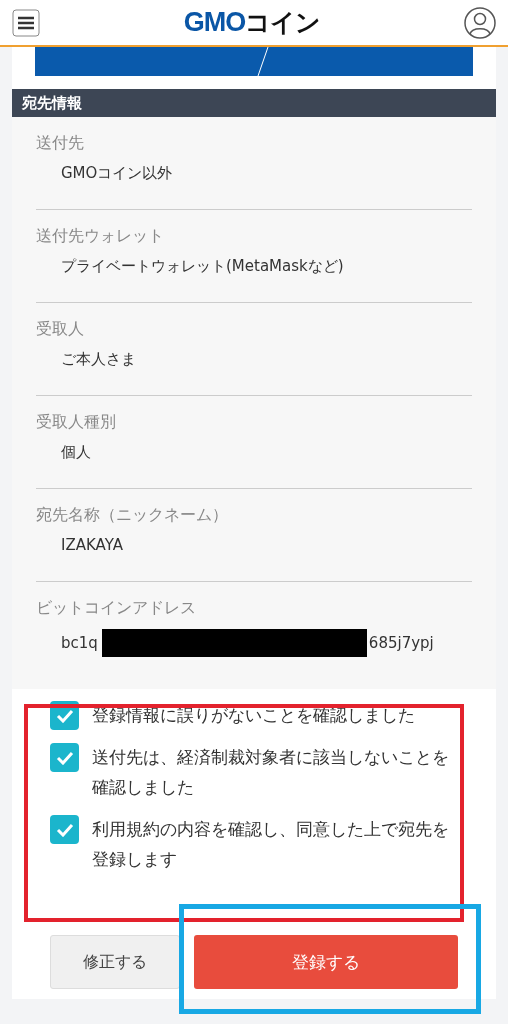 Image resolution: width=508 pixels, height=1024 pixels. What do you see at coordinates (480, 22) in the screenshot?
I see `account-icon` at bounding box center [480, 22].